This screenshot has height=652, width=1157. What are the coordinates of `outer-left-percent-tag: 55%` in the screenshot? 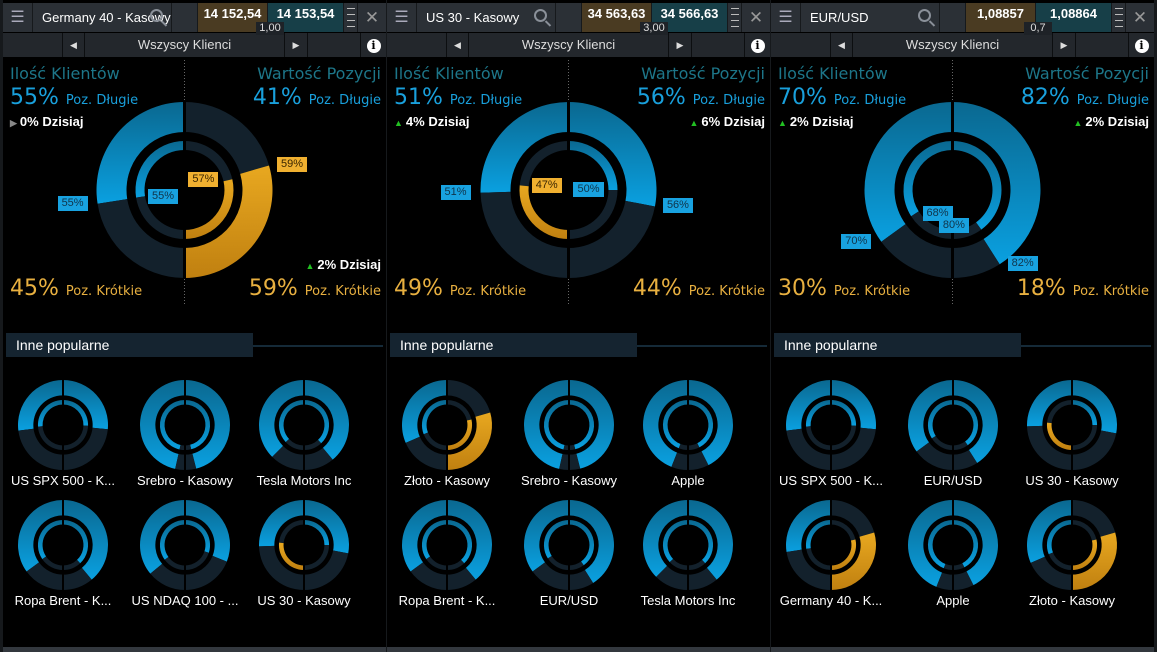 It's located at (72, 203).